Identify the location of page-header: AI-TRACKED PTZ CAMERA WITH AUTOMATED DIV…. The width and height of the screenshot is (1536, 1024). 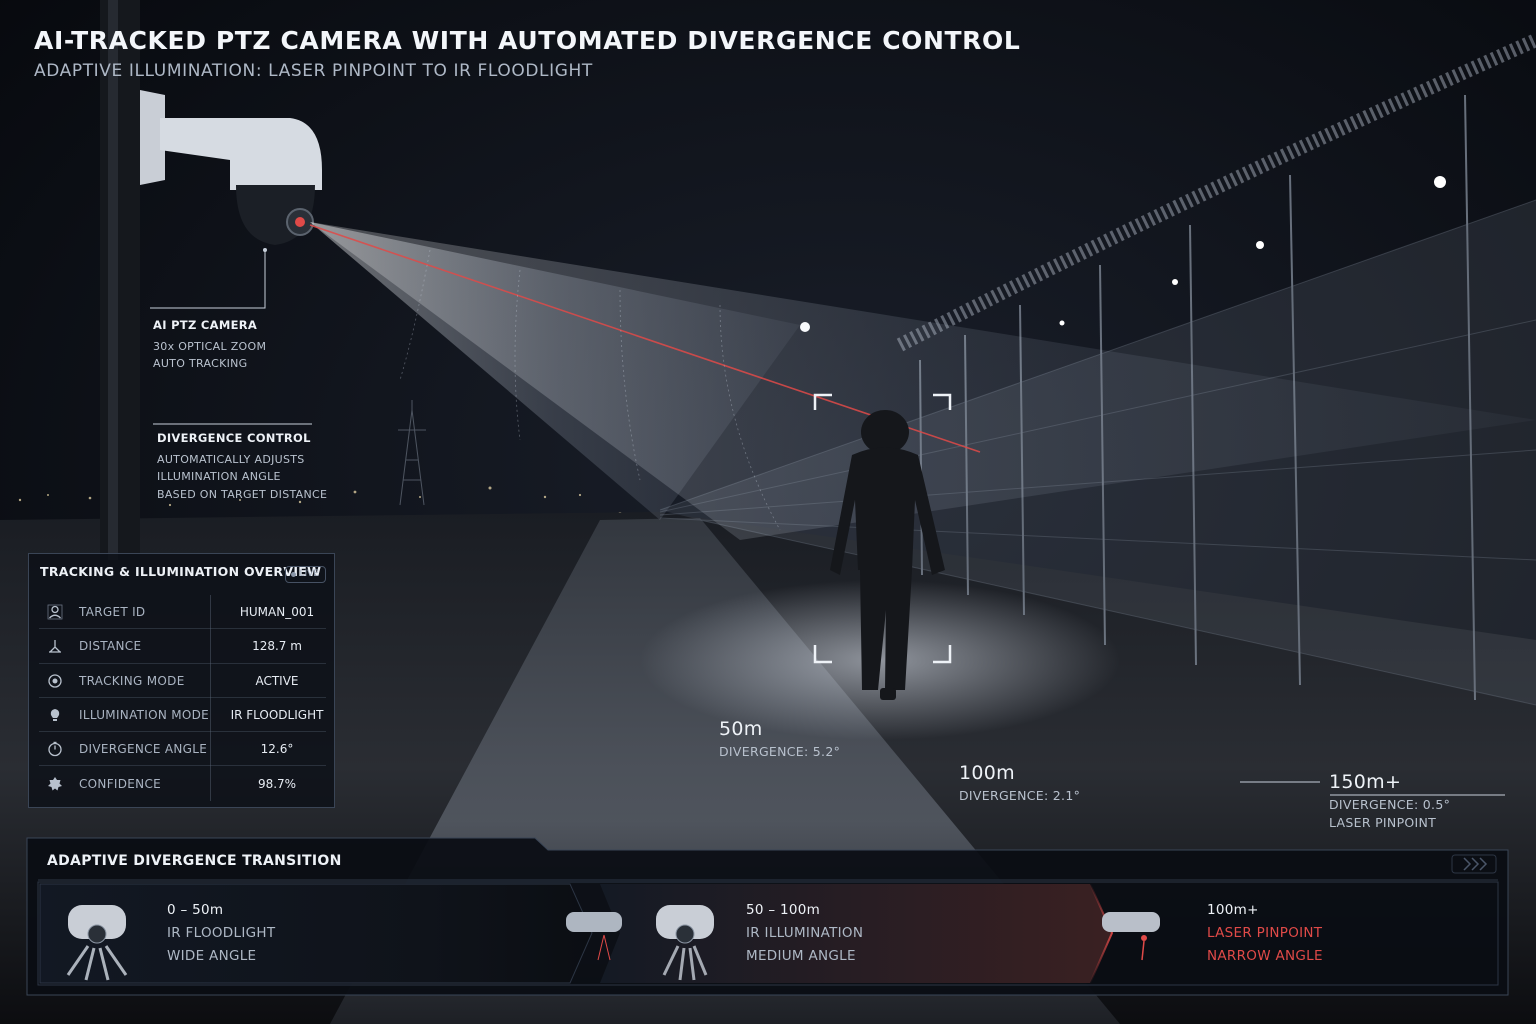
(527, 53).